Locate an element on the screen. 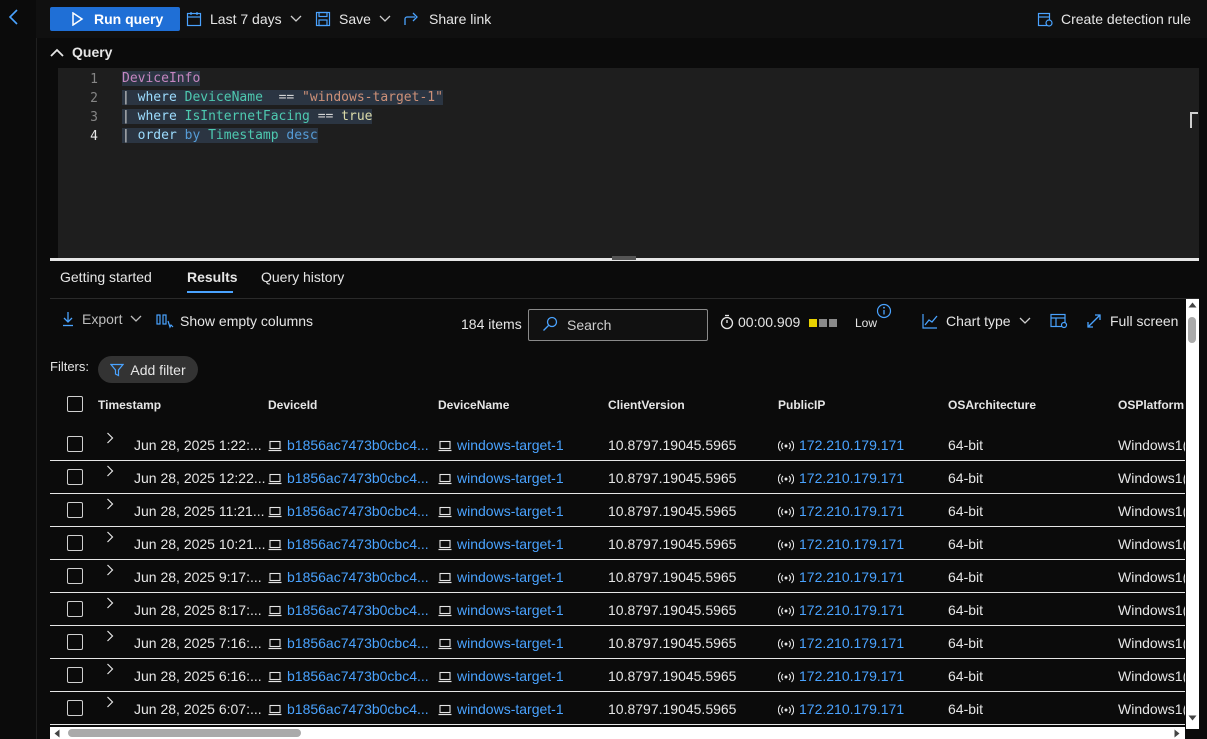  scroll-up-arrow is located at coordinates (1192, 305).